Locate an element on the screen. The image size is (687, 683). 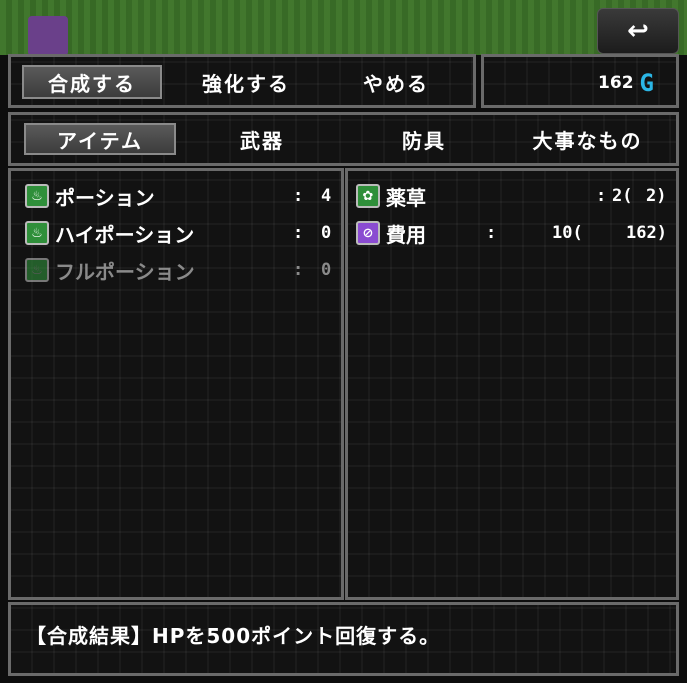
material-row: ✿ 薬草 : 2( 2) is located at coordinates (514, 196).